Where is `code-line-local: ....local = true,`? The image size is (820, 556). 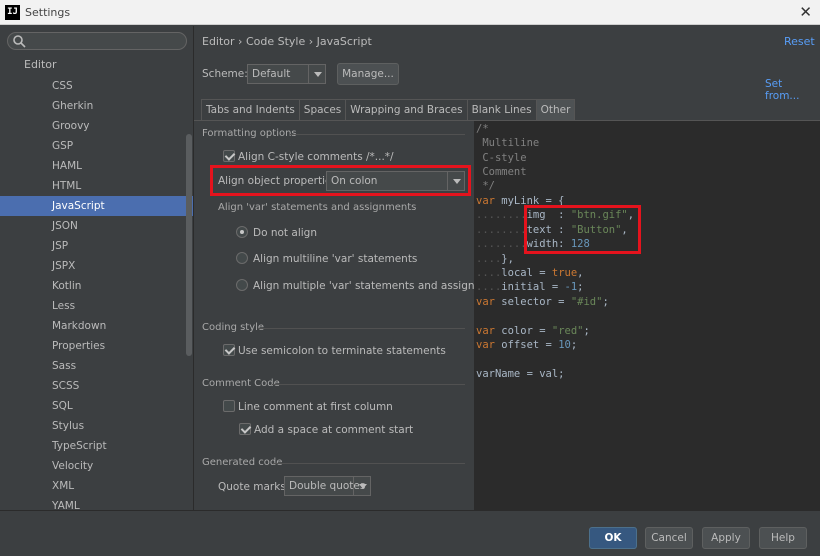
code-line-local: ....local = true, is located at coordinates (530, 273).